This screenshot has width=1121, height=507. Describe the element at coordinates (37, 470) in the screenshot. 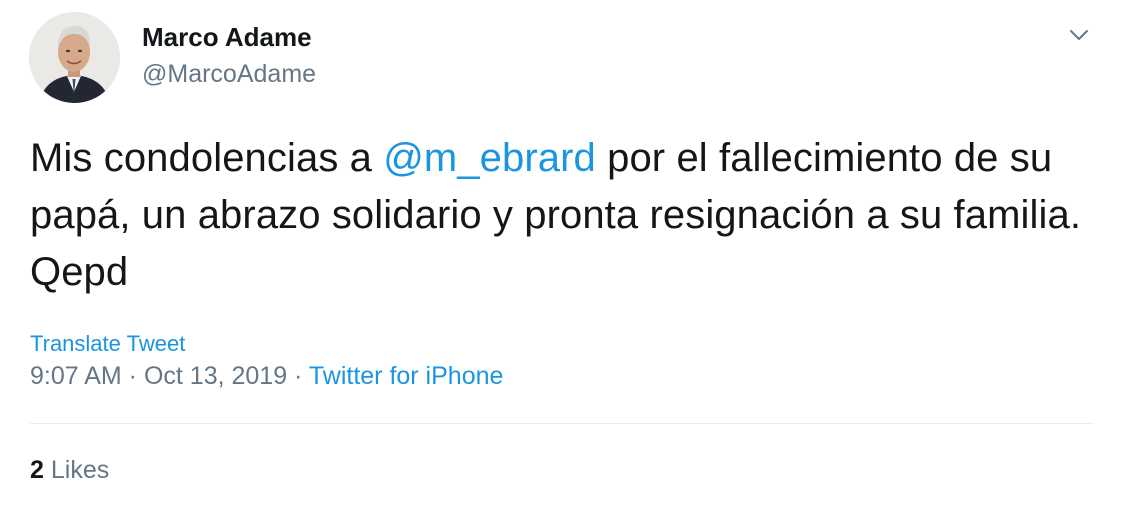

I see `likes-count: 2` at that location.